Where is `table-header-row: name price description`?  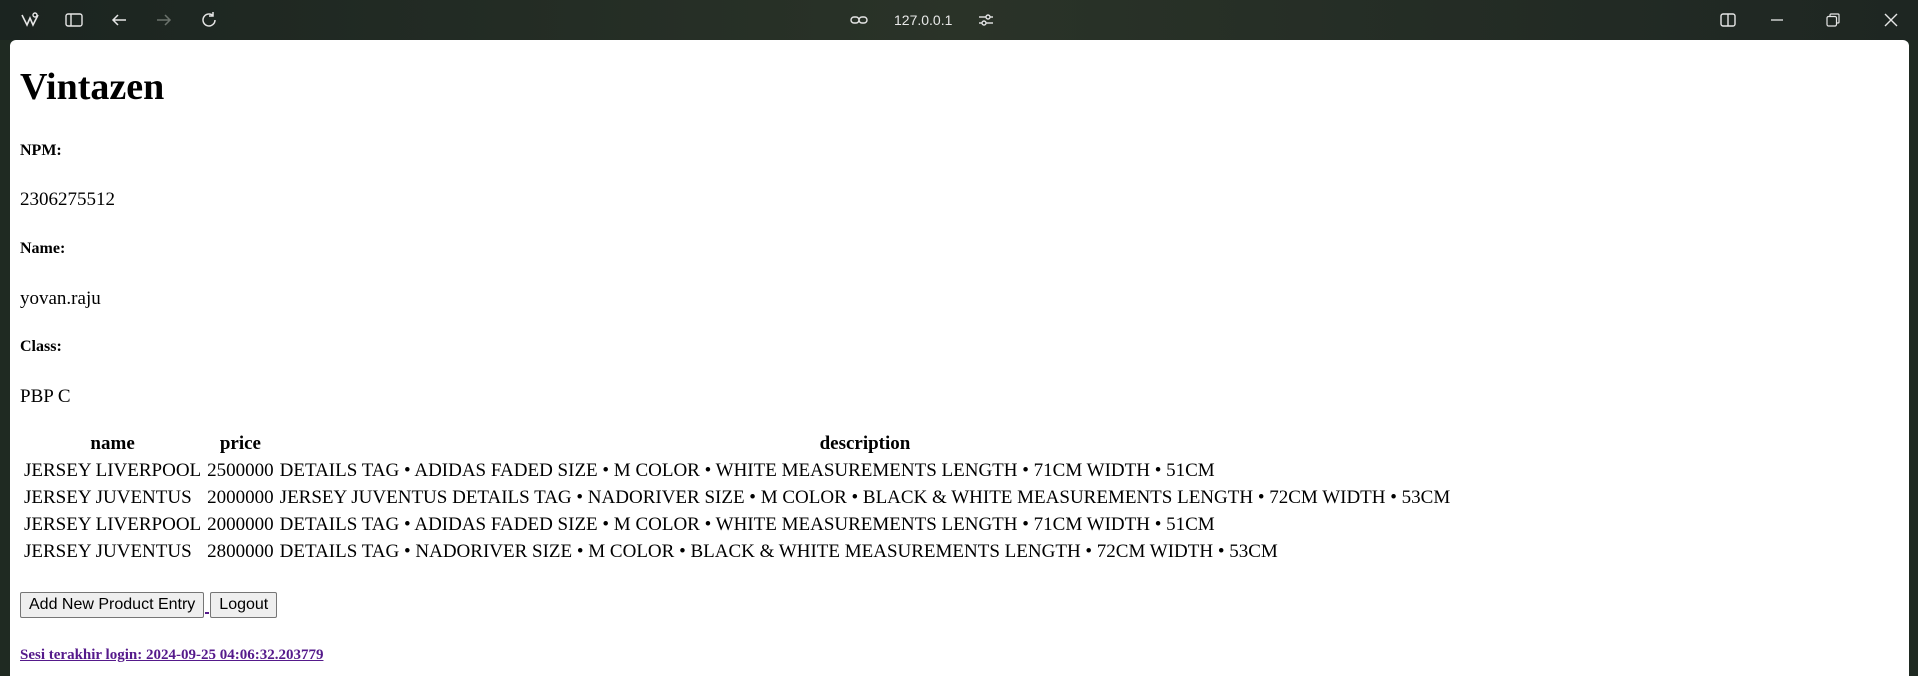 table-header-row: name price description is located at coordinates (737, 444).